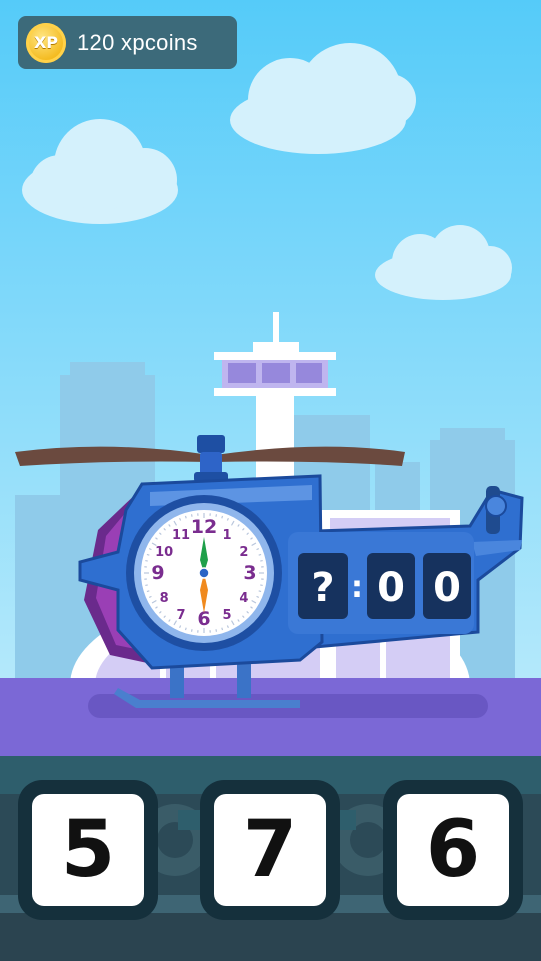 The image size is (541, 961). Describe the element at coordinates (46, 42) in the screenshot. I see `xp-coin-icon: XP` at that location.